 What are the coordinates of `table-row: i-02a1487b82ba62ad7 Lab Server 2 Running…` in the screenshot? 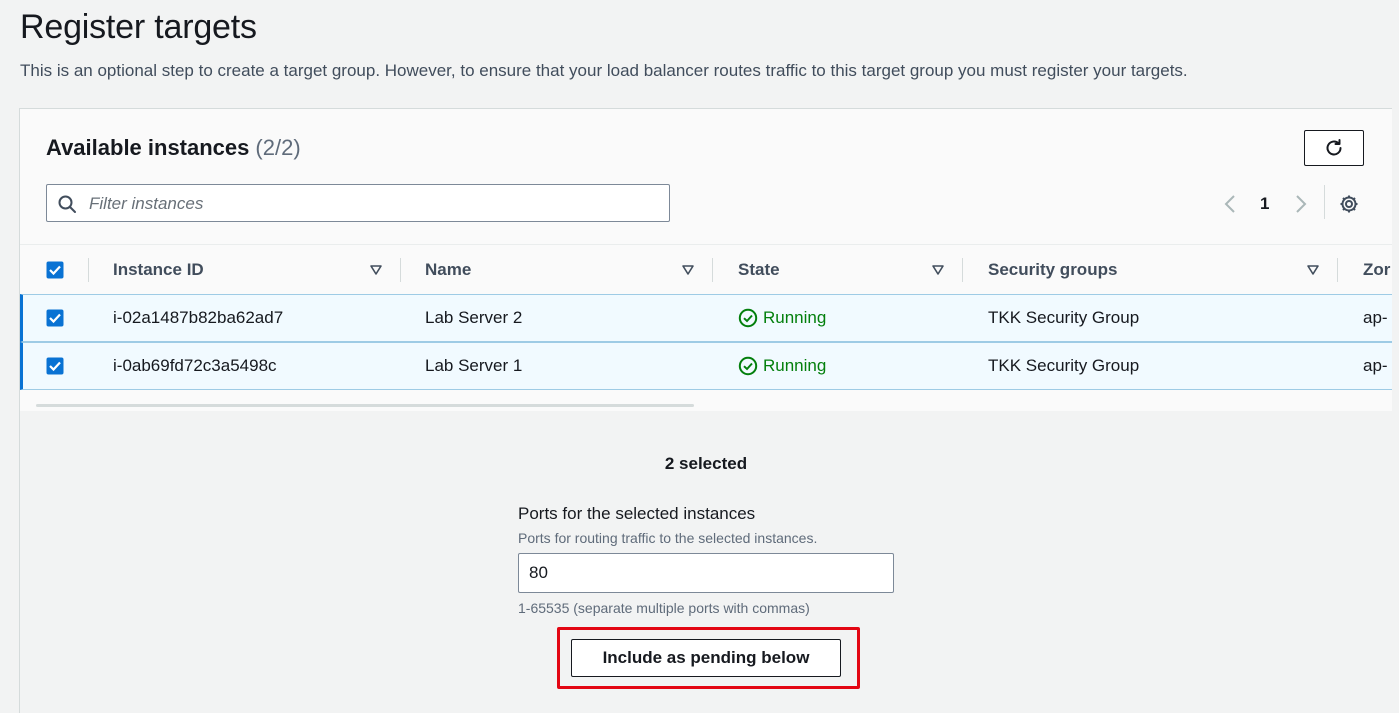 It's located at (706, 318).